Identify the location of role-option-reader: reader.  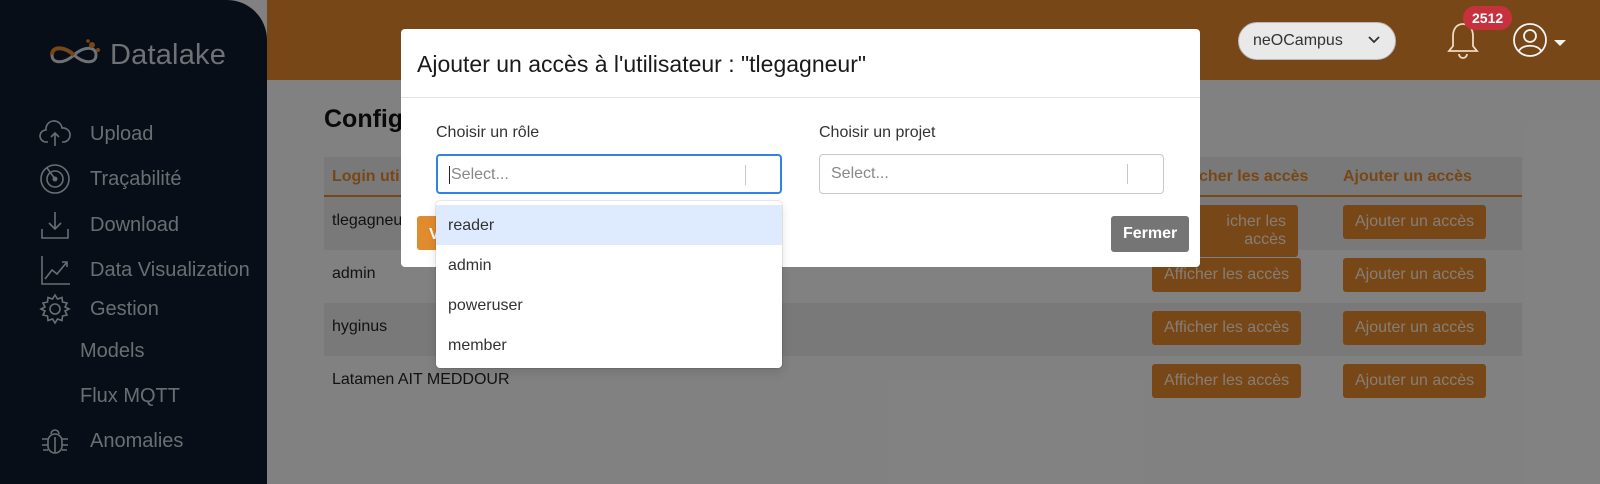
(609, 225).